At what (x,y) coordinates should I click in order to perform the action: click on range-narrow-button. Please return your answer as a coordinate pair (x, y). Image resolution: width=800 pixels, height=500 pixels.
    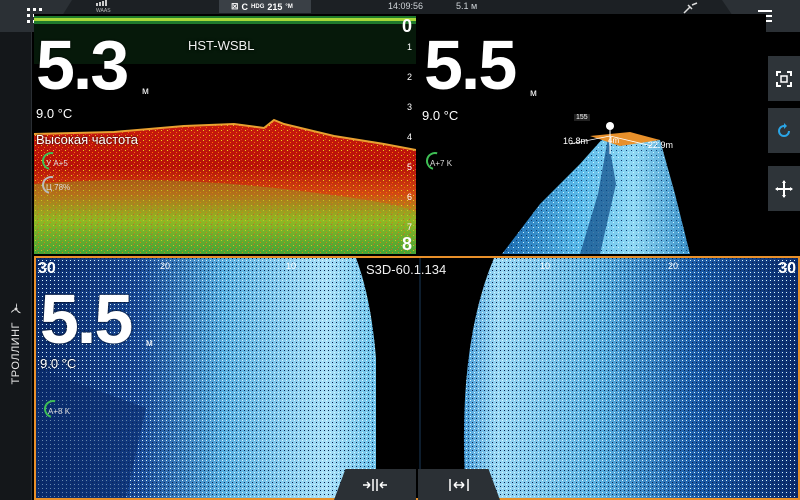
    Looking at the image, I should click on (375, 484).